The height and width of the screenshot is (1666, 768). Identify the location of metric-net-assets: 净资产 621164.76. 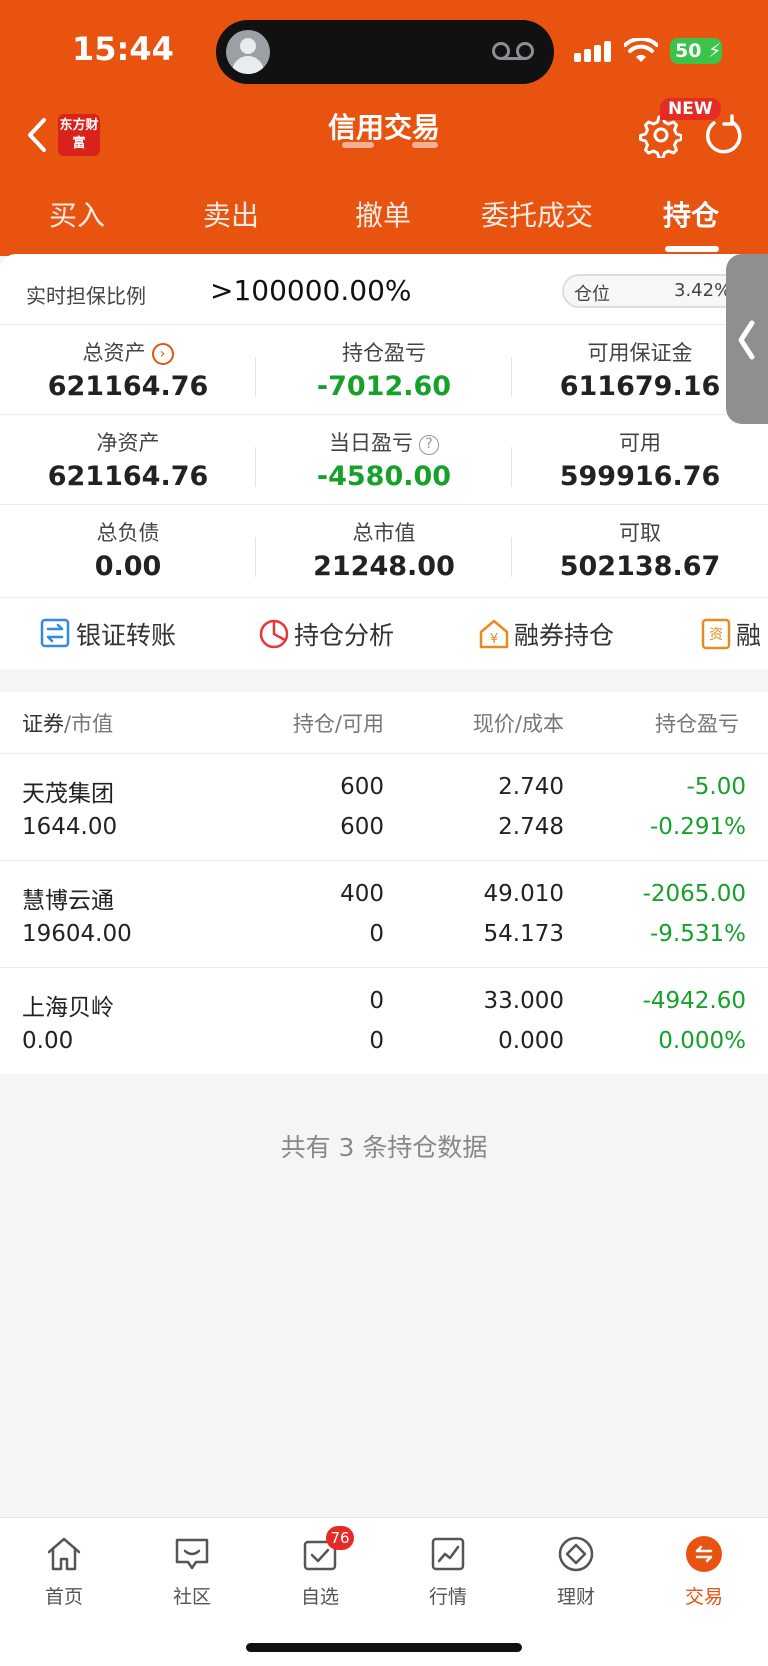
(128, 460).